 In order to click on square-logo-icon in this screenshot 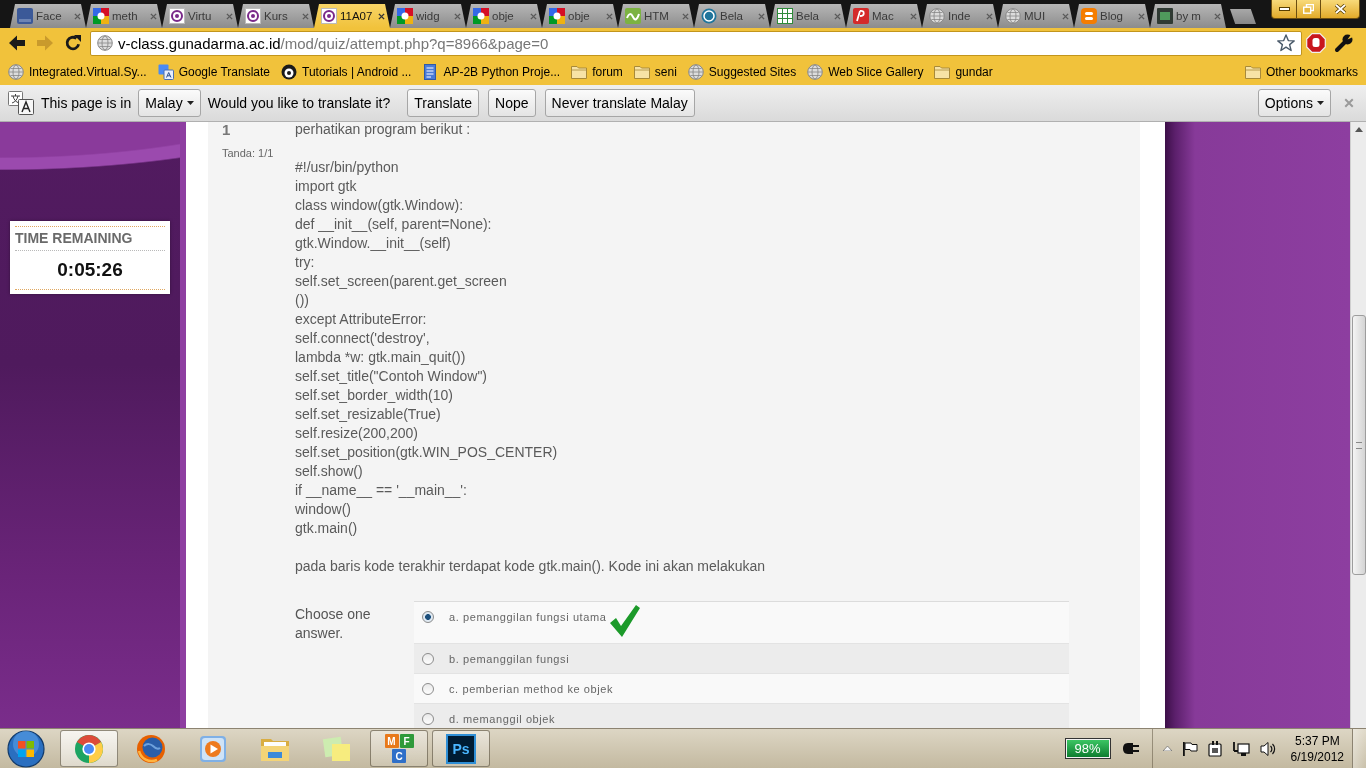, I will do `click(25, 16)`.